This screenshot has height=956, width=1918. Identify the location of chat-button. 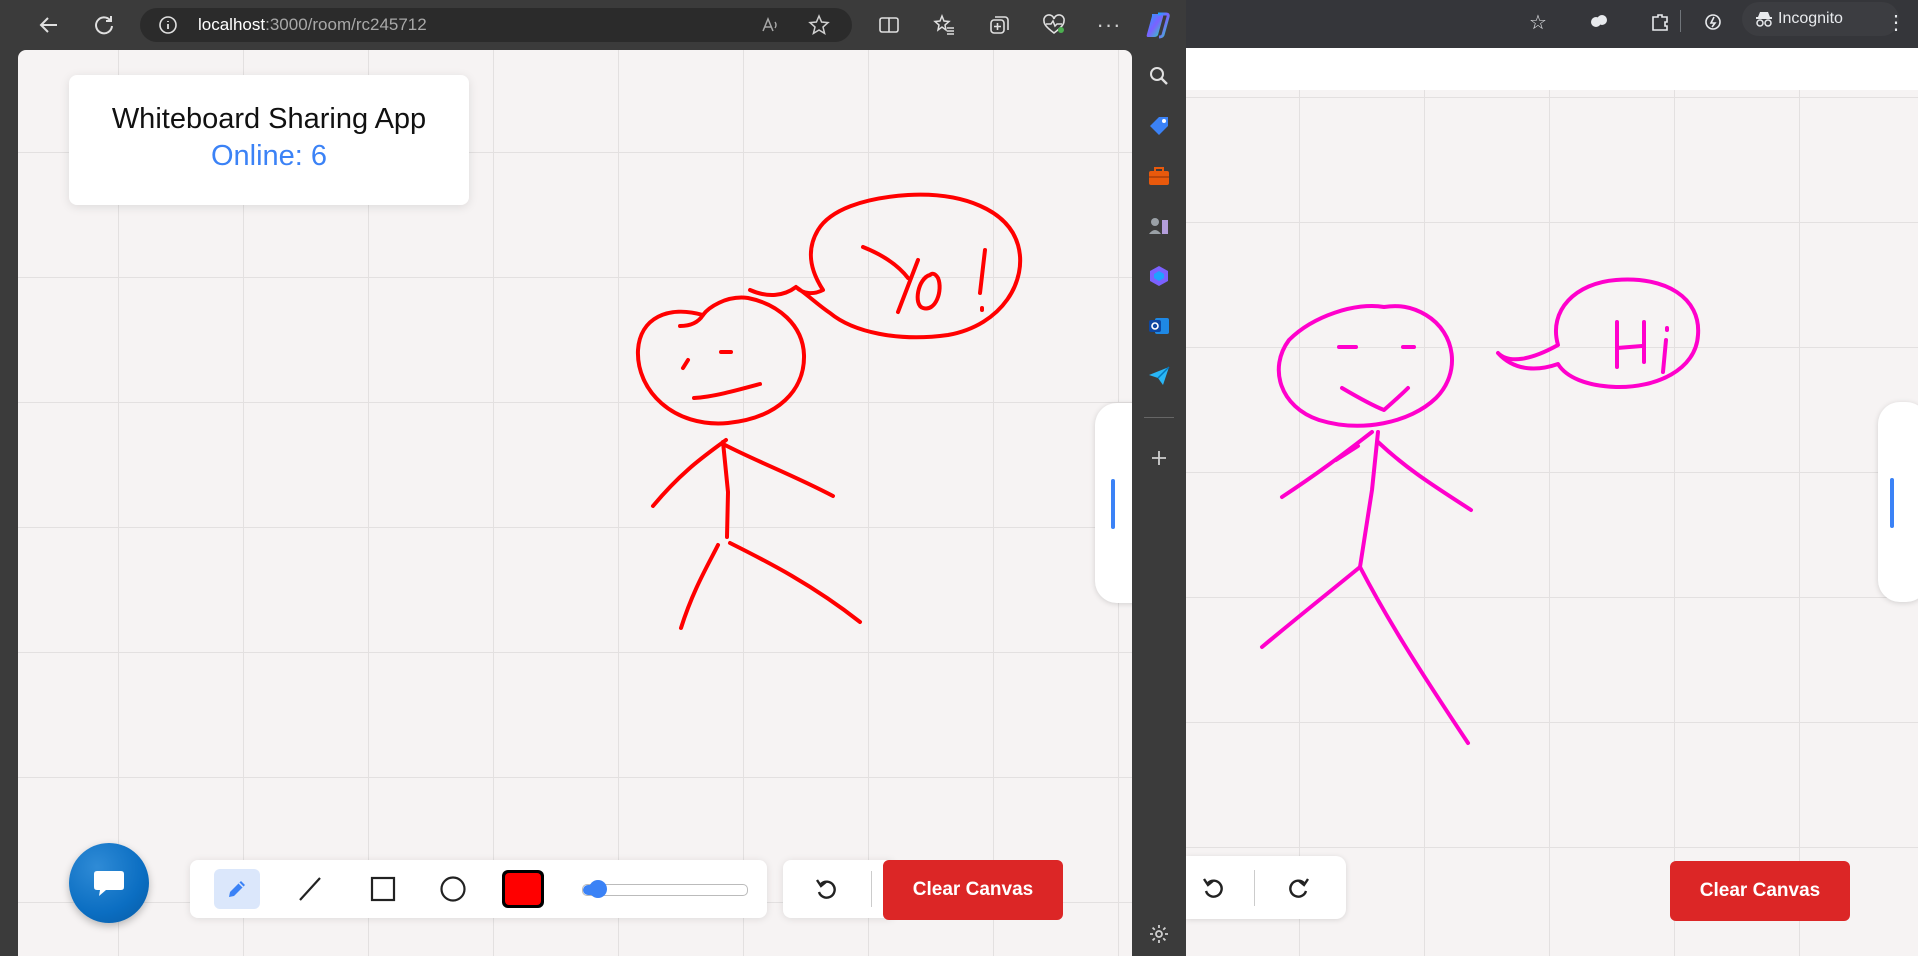
(109, 883).